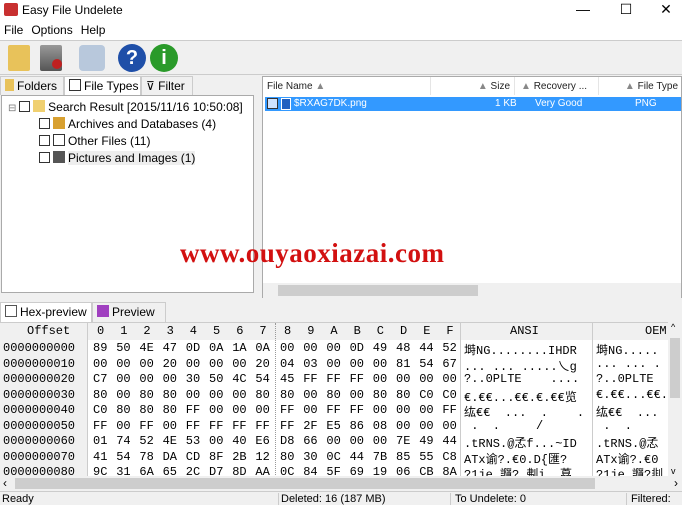 The width and height of the screenshot is (682, 505). I want to click on hex-byte: DA, so click(169, 456).